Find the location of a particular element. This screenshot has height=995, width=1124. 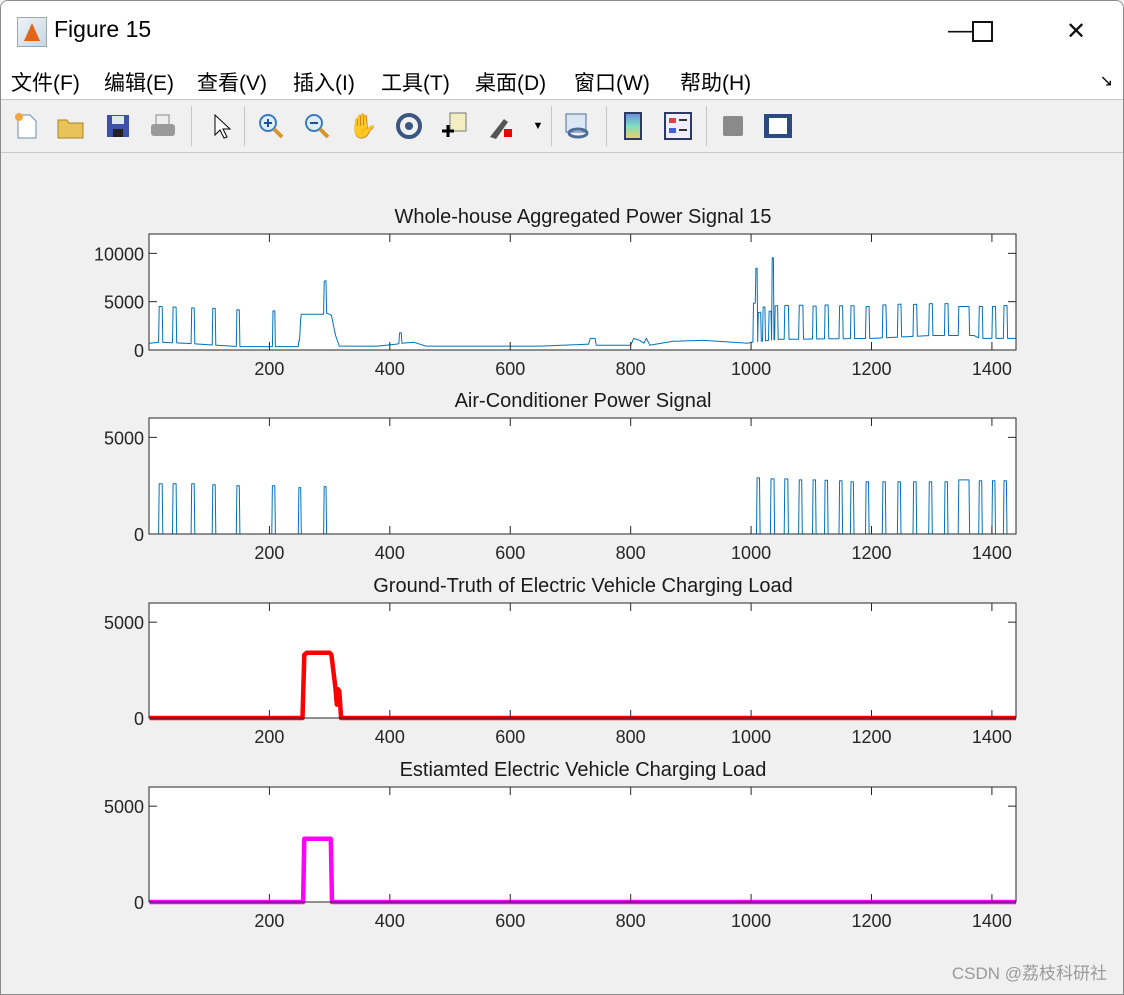

y-tick-label: 10000 is located at coordinates (119, 254).